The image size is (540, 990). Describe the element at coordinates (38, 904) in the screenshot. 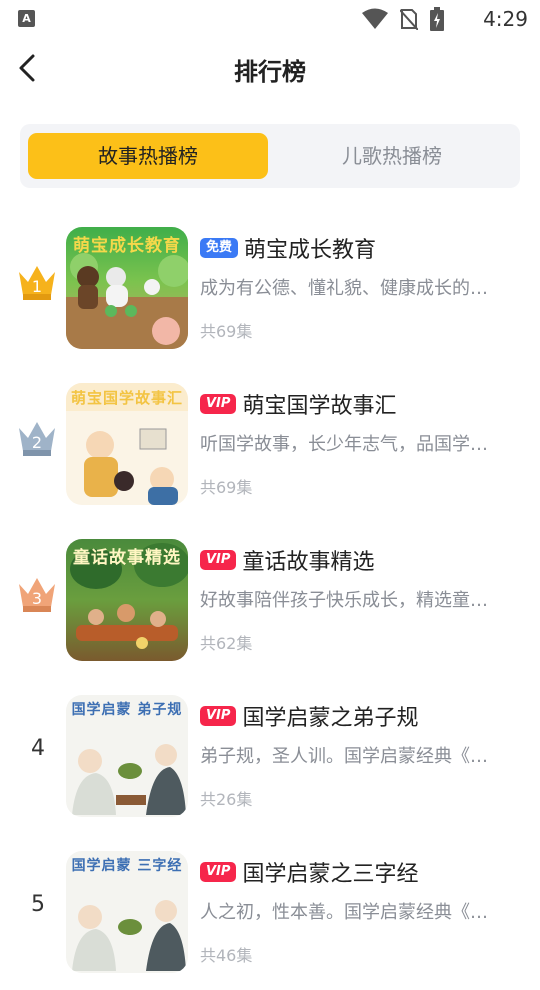

I see `rank-number: 5` at that location.